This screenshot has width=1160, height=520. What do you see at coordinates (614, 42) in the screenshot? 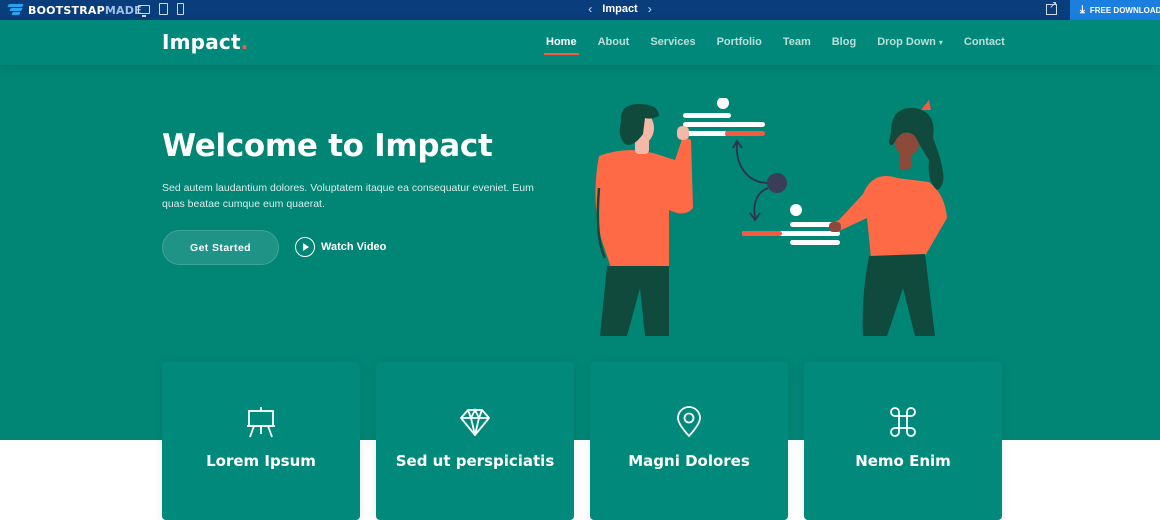
I see `nav-about: About` at bounding box center [614, 42].